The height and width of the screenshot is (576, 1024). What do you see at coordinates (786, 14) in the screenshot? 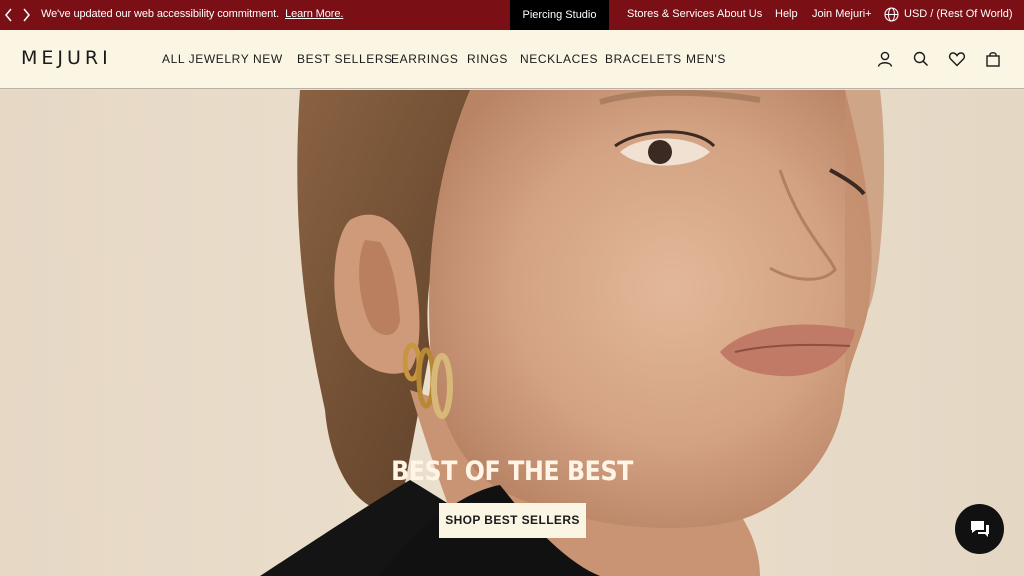
I see `help-link: Help` at bounding box center [786, 14].